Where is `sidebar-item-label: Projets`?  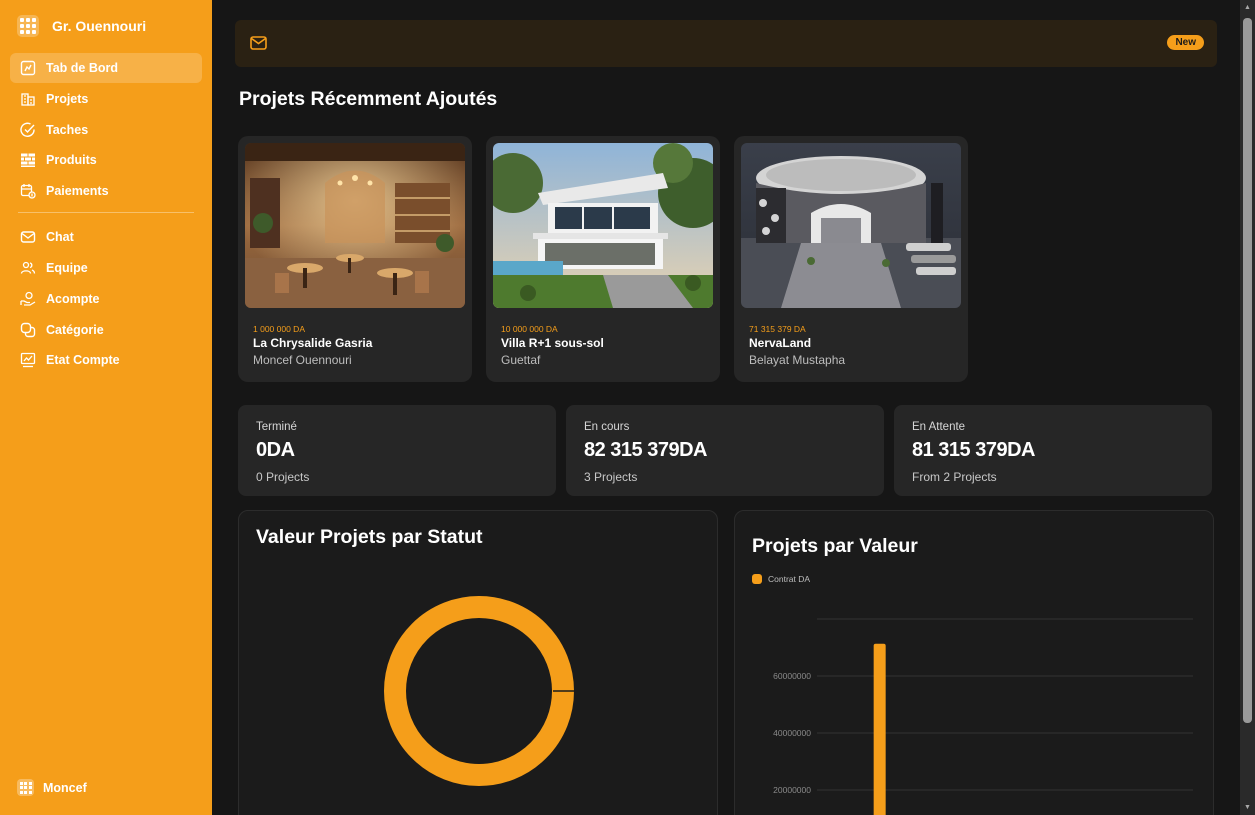
sidebar-item-label: Projets is located at coordinates (67, 98).